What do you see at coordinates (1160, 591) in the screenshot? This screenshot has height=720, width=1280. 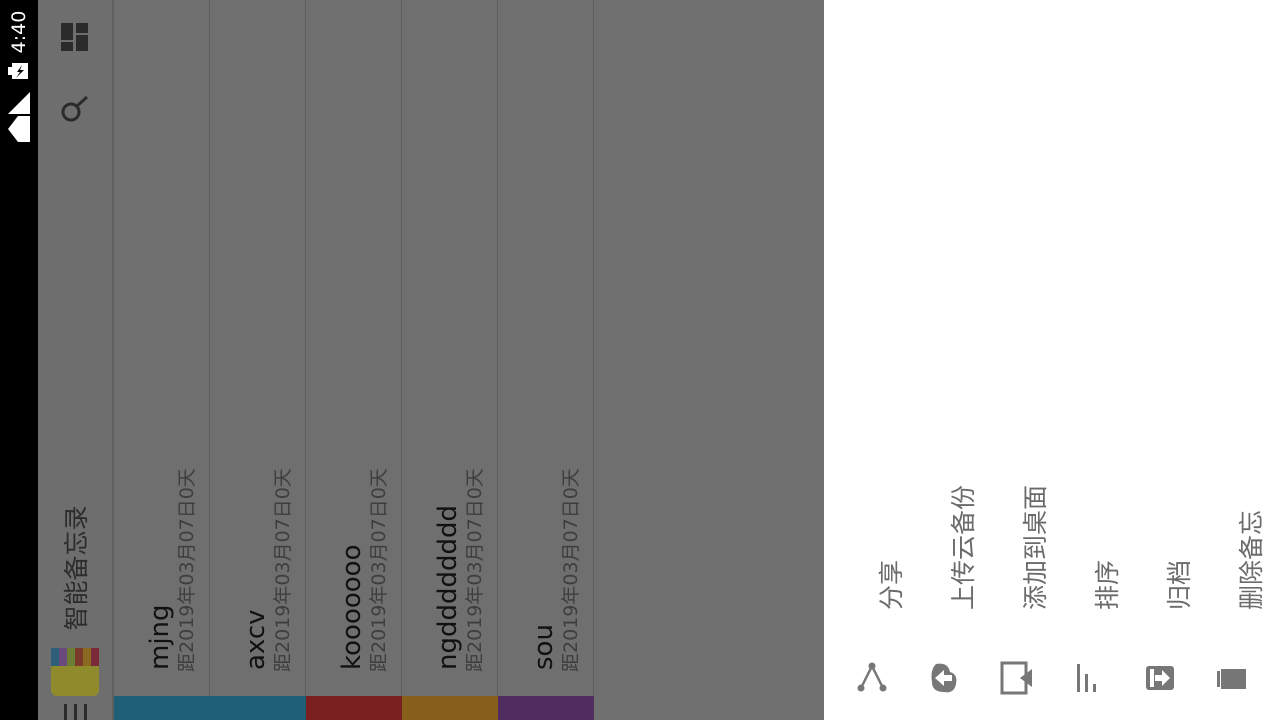 I see `menu-item-archive: 归档` at bounding box center [1160, 591].